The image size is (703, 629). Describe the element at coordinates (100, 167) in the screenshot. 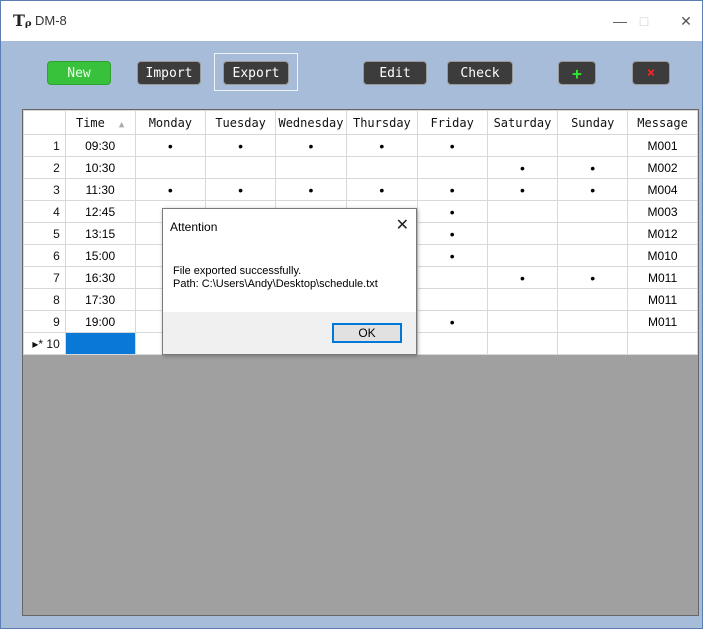

I see `time-cell: 10:30` at that location.